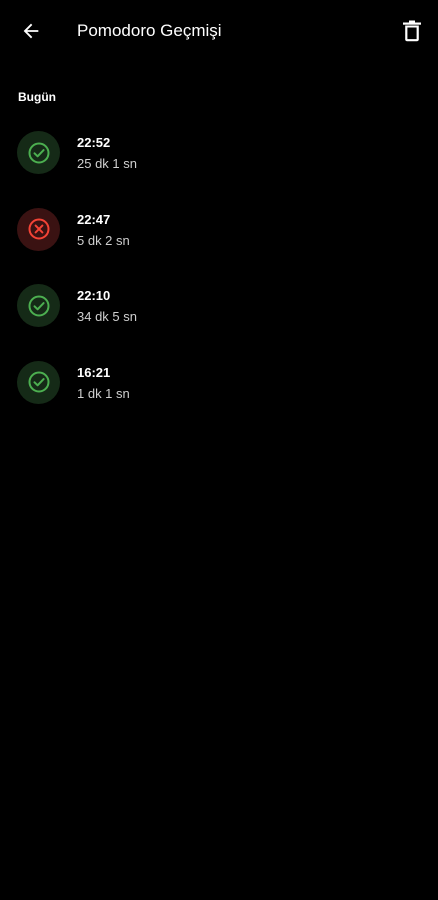  What do you see at coordinates (37, 97) in the screenshot?
I see `section-header-today: Bugün` at bounding box center [37, 97].